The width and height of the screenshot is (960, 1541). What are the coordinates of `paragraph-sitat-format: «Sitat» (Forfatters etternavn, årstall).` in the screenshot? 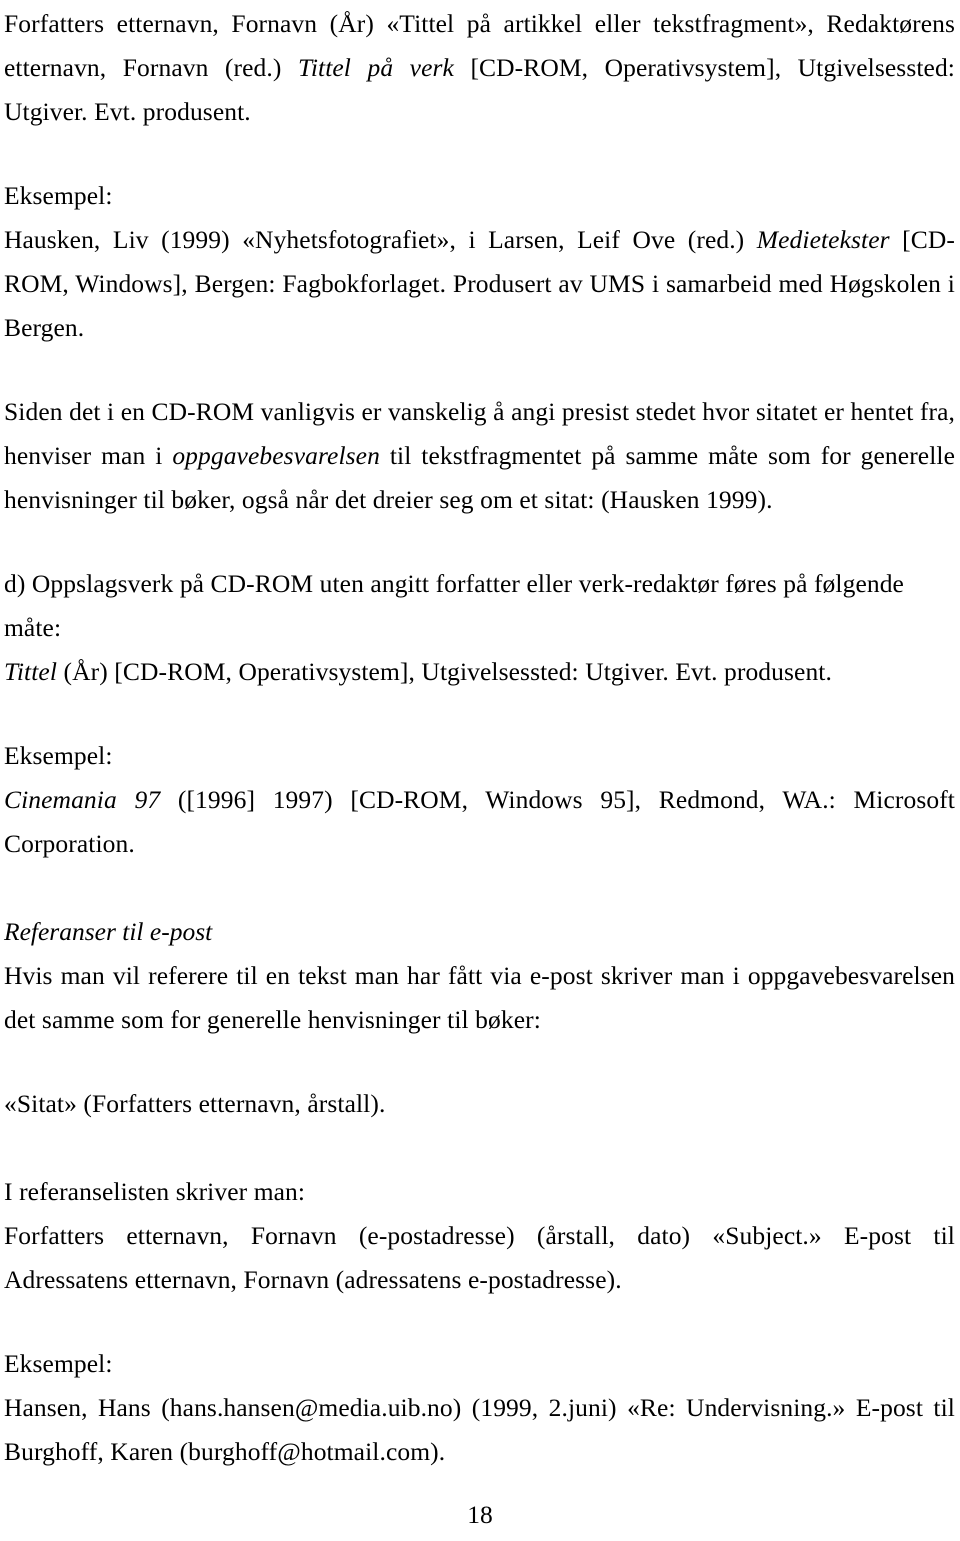 It's located at (479, 1104).